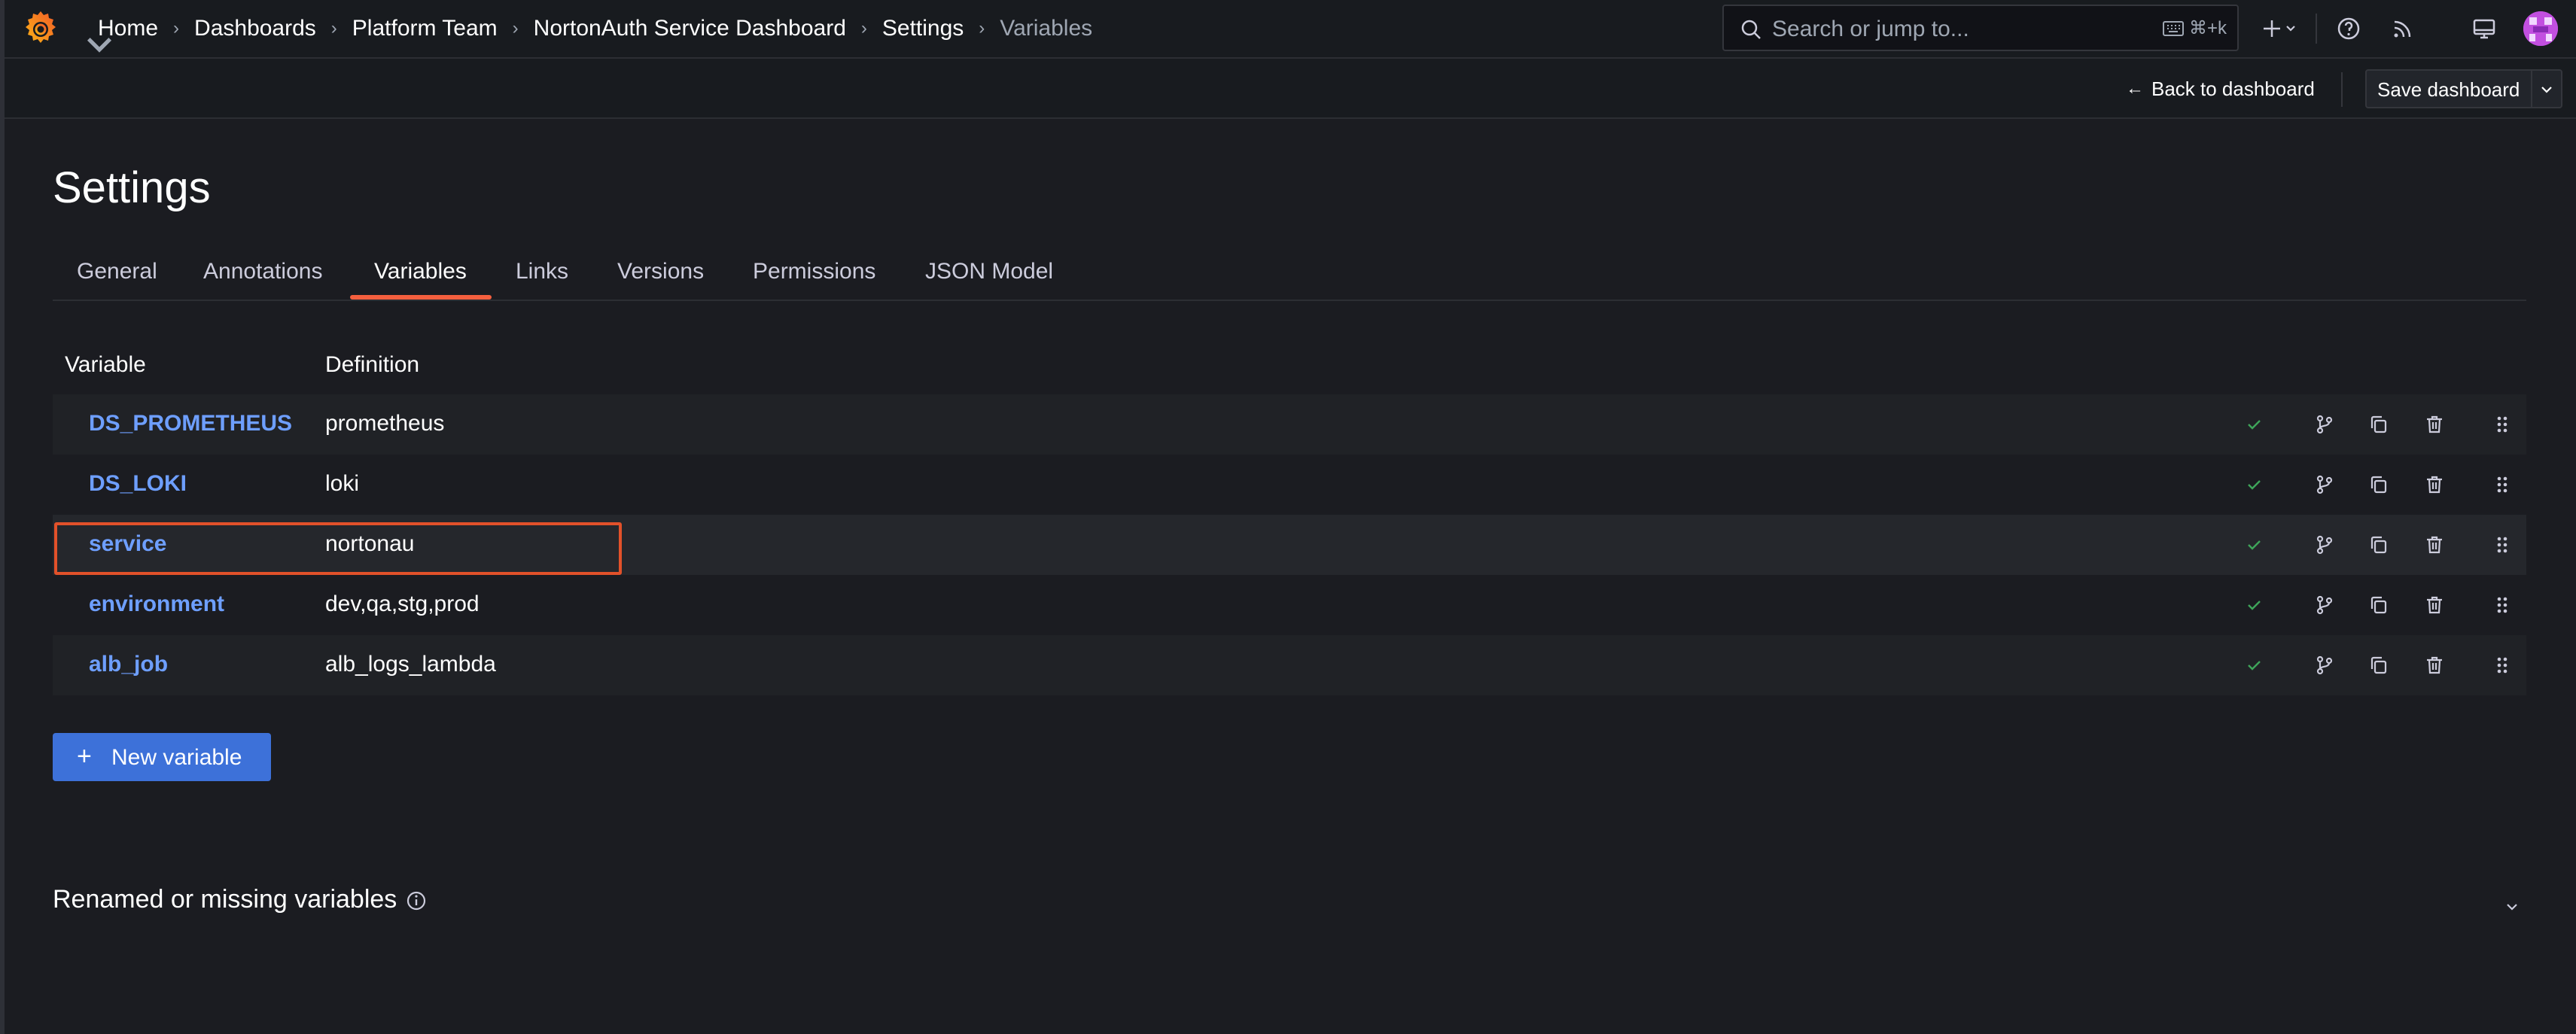  What do you see at coordinates (416, 901) in the screenshot?
I see `info-icon` at bounding box center [416, 901].